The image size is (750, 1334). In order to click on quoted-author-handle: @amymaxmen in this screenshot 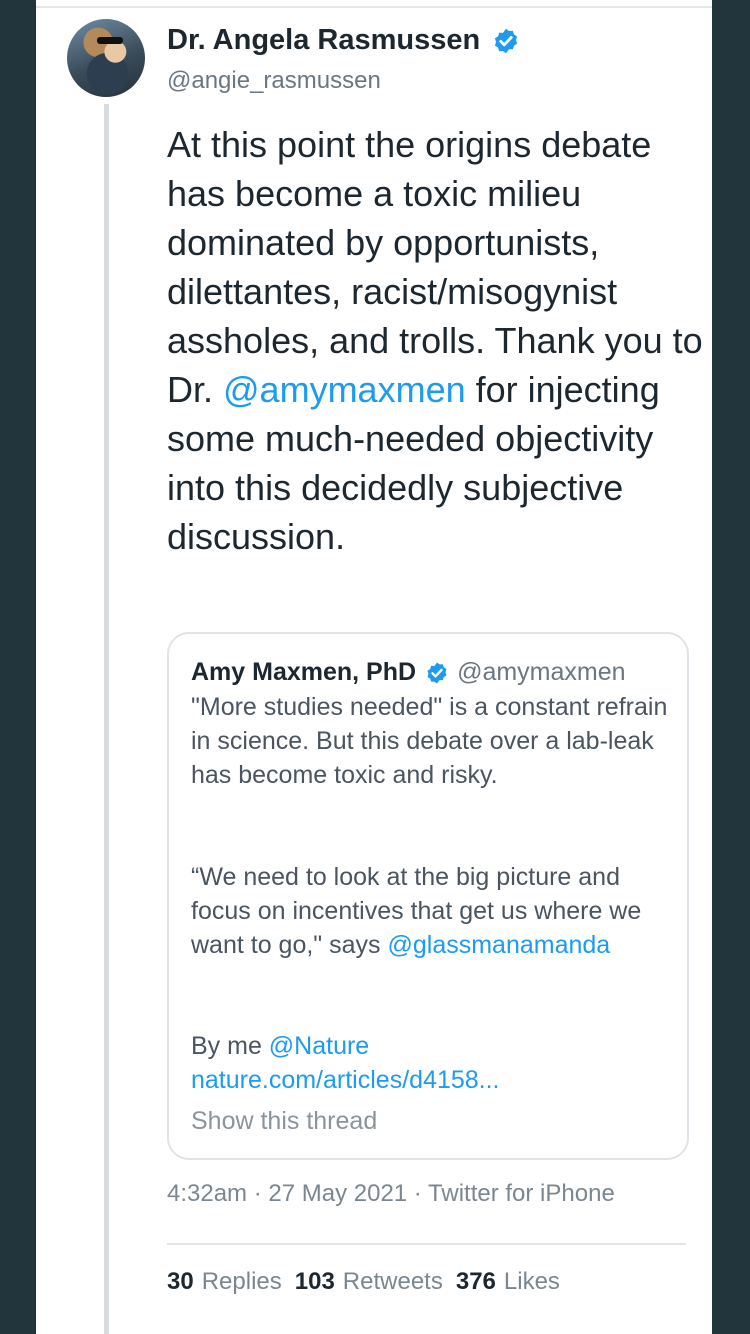, I will do `click(541, 672)`.